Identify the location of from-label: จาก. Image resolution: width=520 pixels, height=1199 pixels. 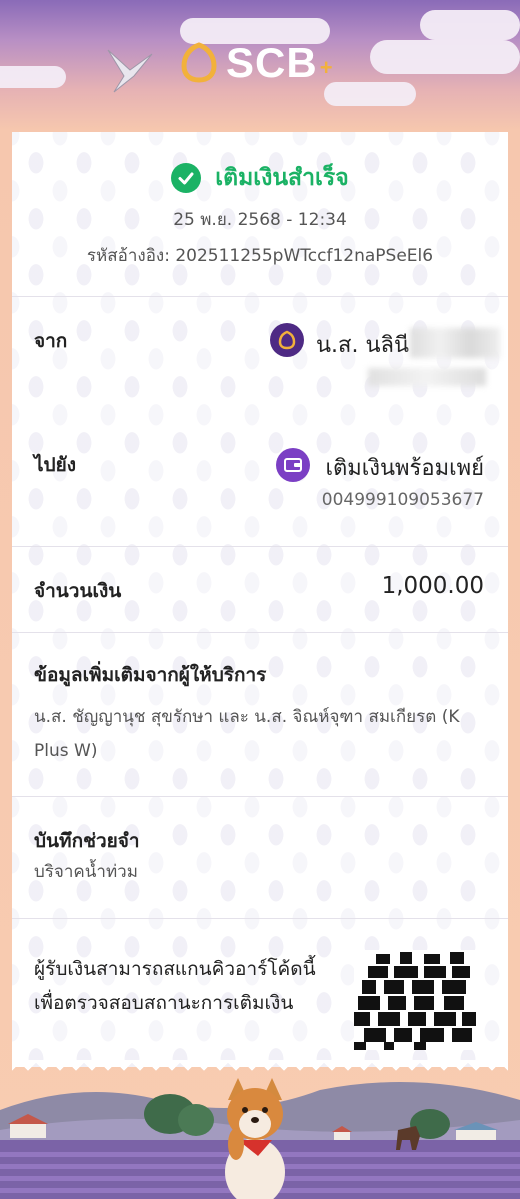
(51, 341).